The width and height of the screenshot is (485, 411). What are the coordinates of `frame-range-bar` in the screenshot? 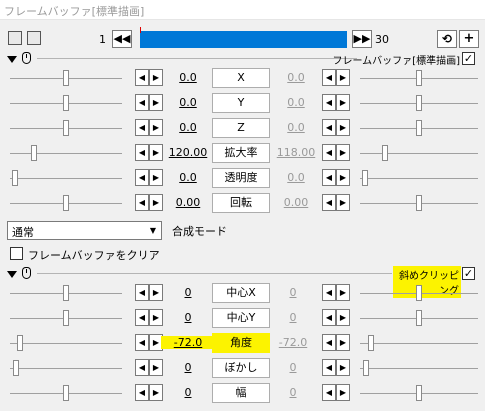 It's located at (243, 39).